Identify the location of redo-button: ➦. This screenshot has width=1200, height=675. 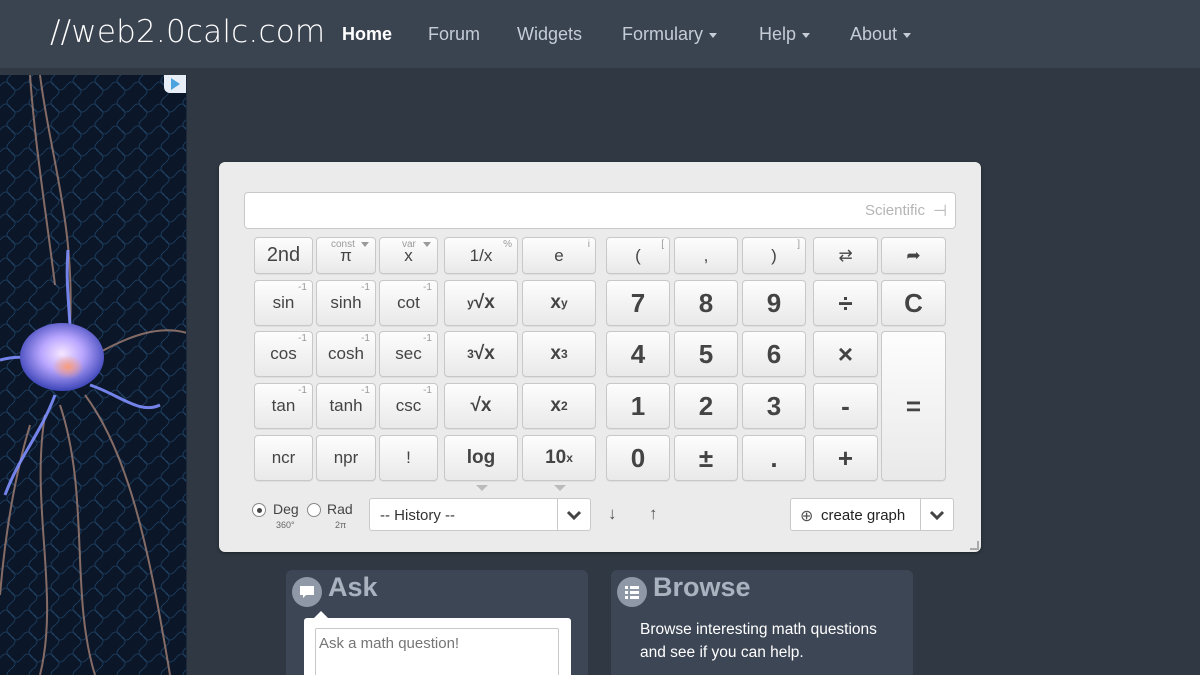
(913, 255).